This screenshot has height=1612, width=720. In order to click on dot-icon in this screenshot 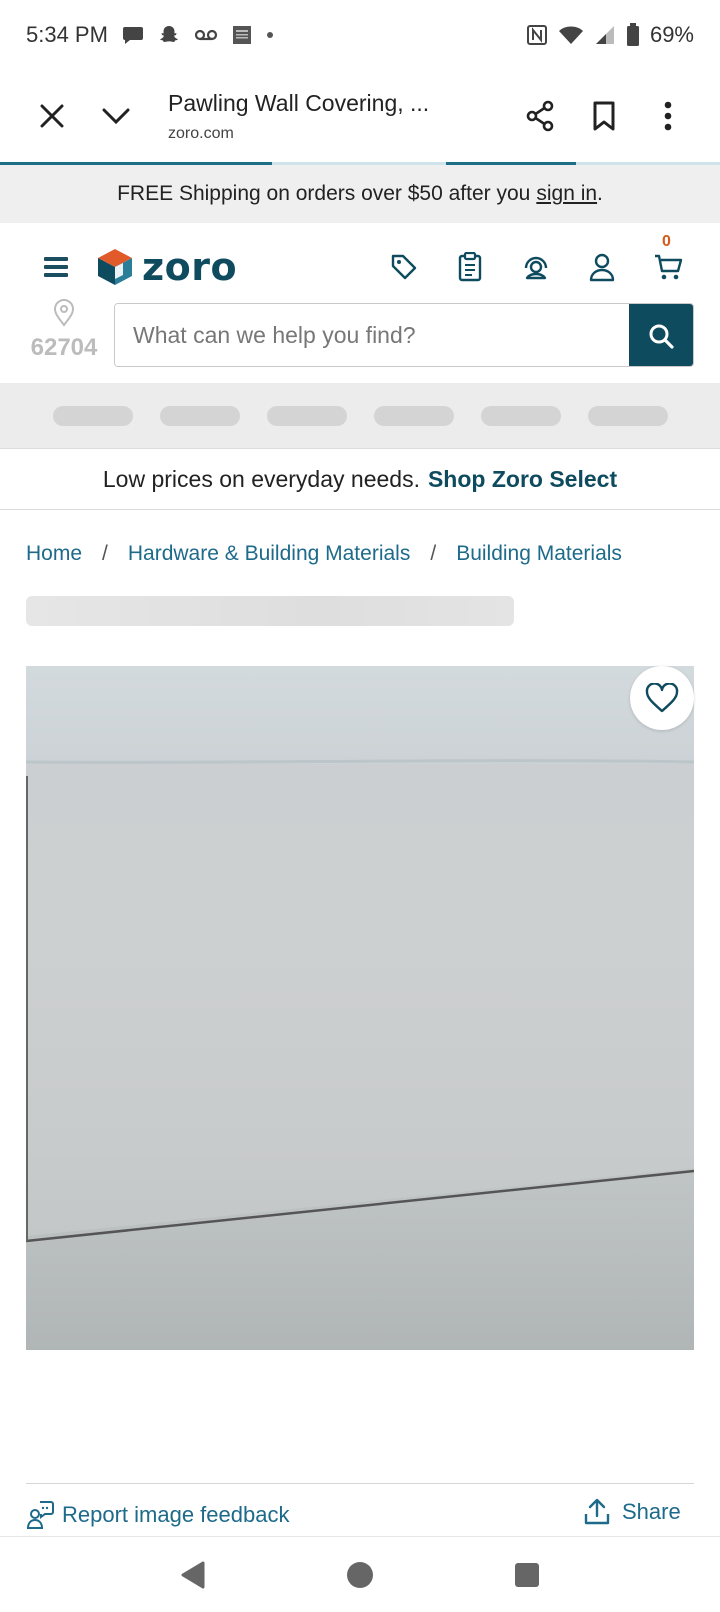, I will do `click(270, 35)`.